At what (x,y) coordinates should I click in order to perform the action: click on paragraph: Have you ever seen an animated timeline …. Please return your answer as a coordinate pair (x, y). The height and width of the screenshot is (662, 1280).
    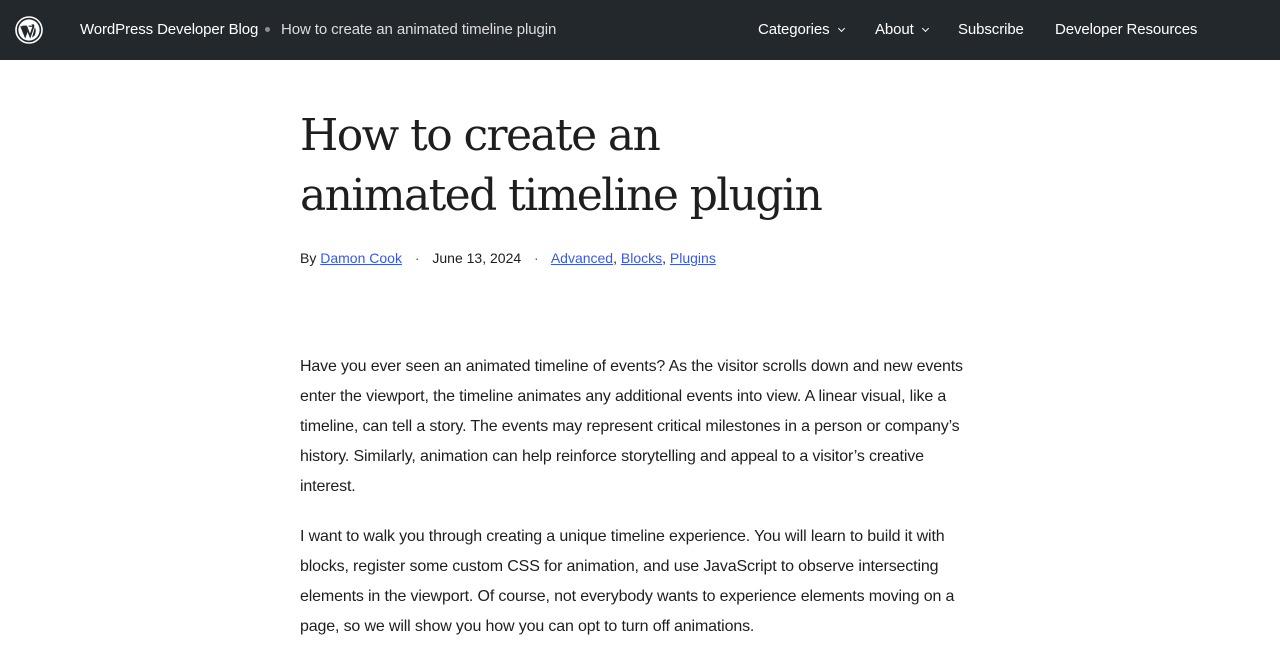
    Looking at the image, I should click on (631, 426).